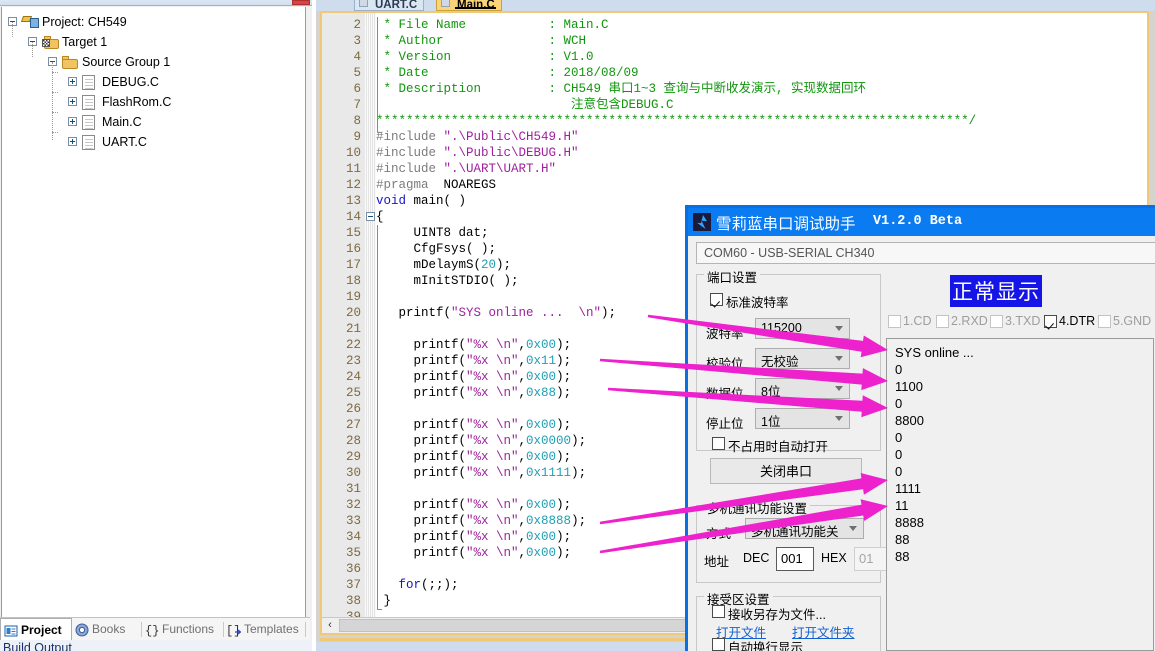 The height and width of the screenshot is (651, 1155). Describe the element at coordinates (357, 89) in the screenshot. I see `line-number: 6` at that location.